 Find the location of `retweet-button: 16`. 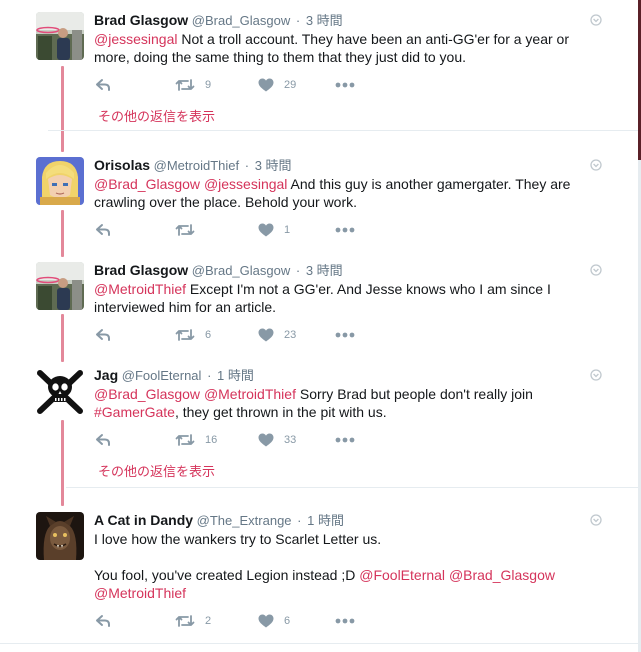

retweet-button: 16 is located at coordinates (196, 440).